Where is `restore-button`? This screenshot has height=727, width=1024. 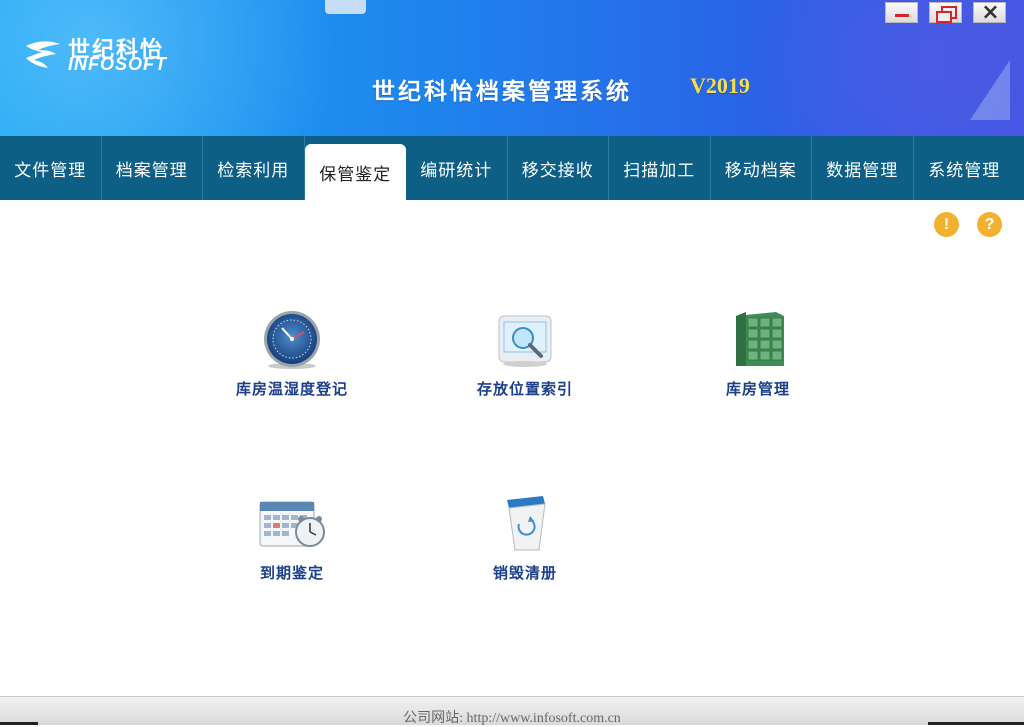 restore-button is located at coordinates (945, 12).